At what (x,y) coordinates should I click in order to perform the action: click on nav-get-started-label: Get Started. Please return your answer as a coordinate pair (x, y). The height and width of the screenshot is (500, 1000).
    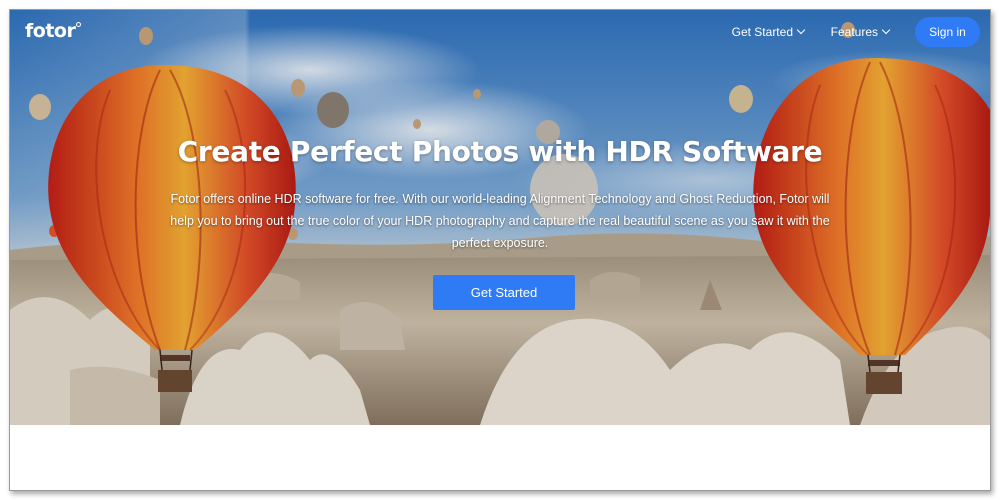
    Looking at the image, I should click on (762, 32).